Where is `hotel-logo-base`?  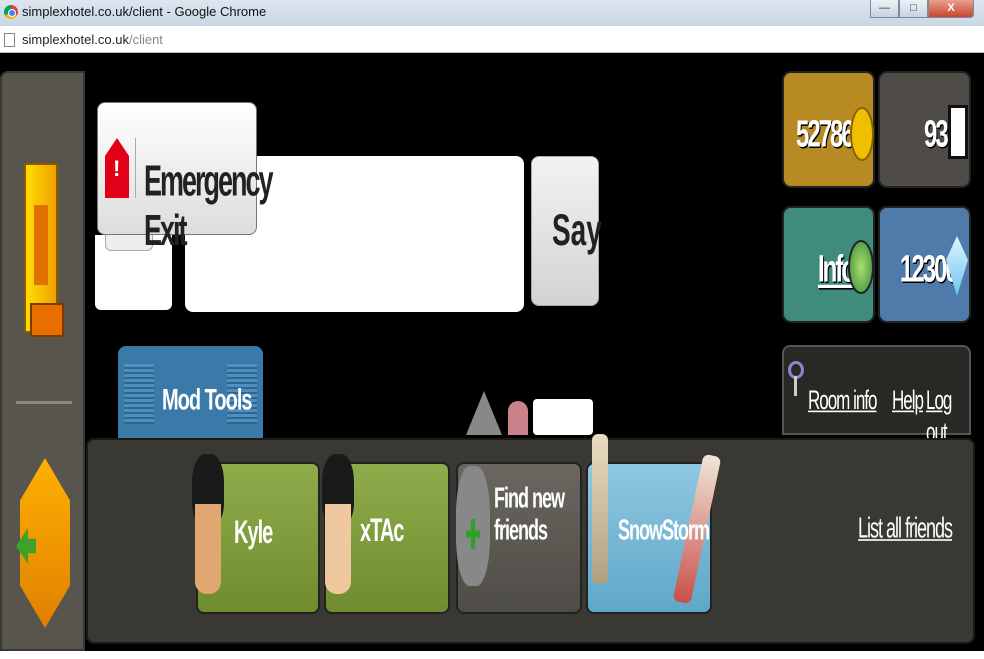
hotel-logo-base is located at coordinates (47, 320).